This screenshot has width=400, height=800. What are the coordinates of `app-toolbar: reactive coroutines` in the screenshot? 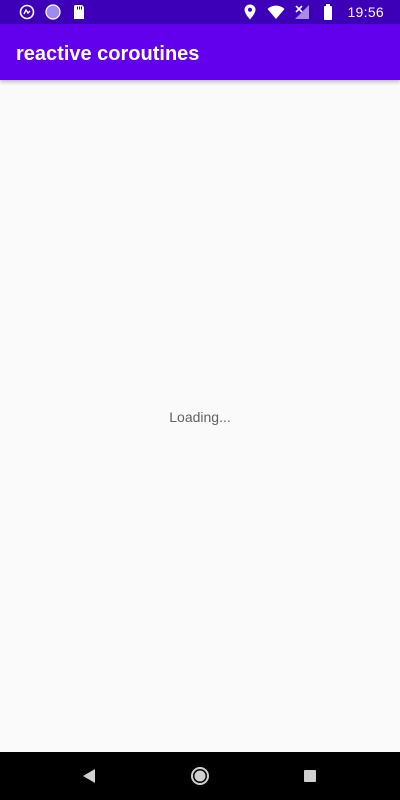 It's located at (200, 52).